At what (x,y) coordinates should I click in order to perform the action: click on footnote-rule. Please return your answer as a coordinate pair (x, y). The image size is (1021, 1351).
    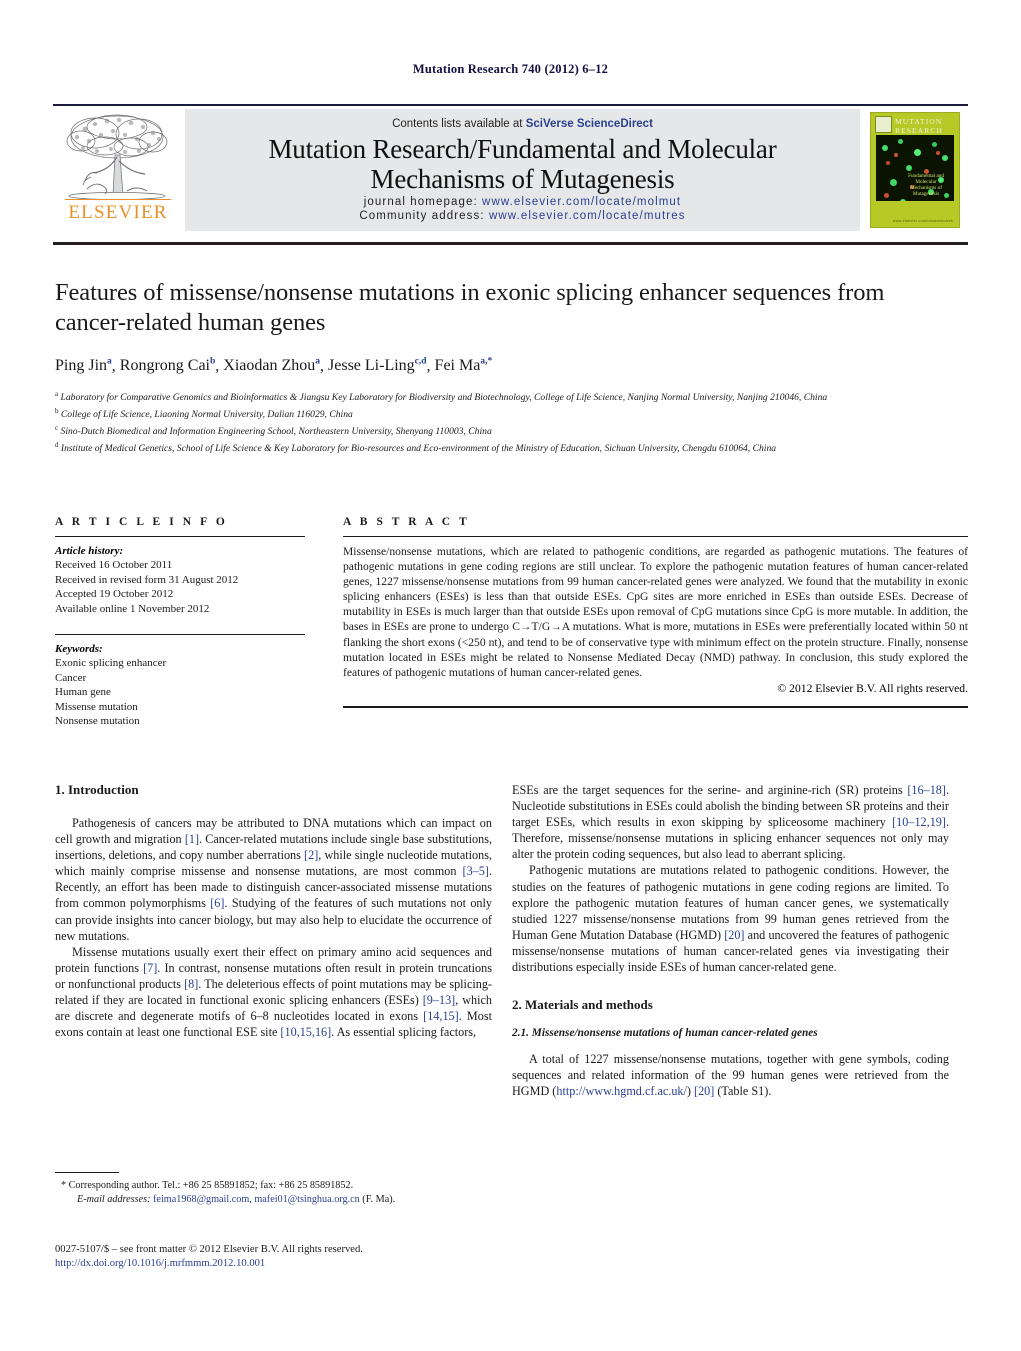
    Looking at the image, I should click on (87, 1173).